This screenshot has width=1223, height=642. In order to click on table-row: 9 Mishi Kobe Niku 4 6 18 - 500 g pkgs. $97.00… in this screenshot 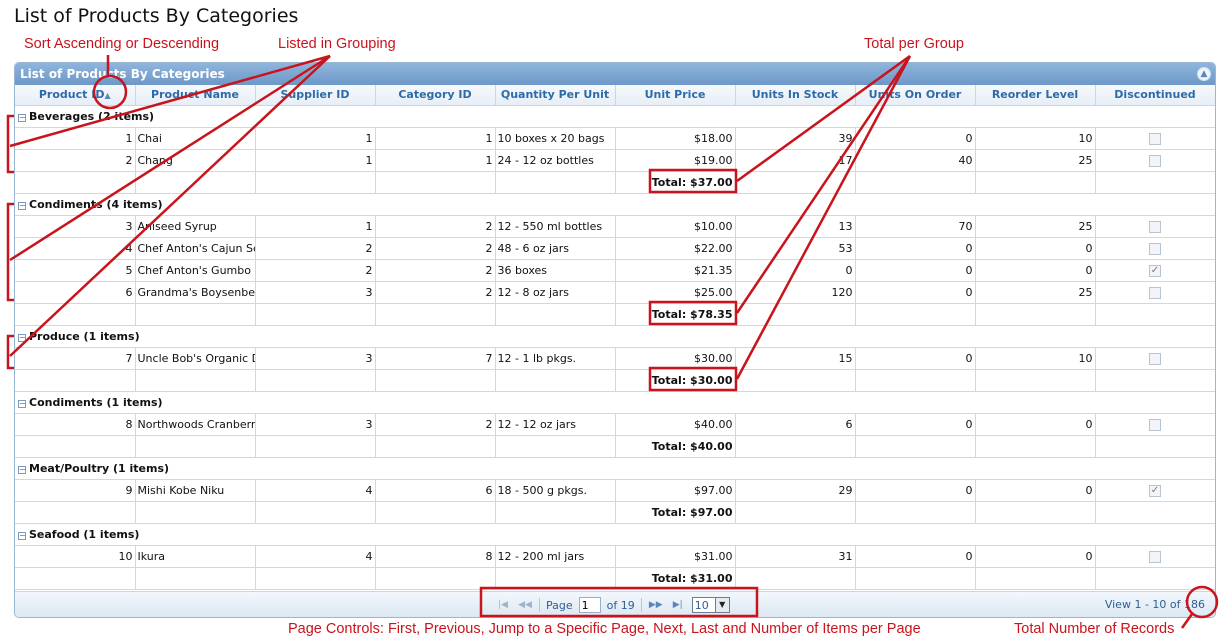, I will do `click(615, 490)`.